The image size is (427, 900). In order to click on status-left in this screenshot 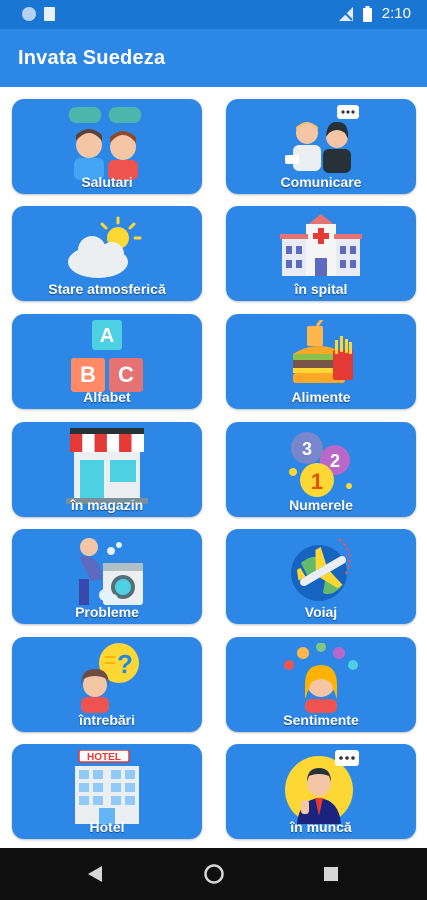, I will do `click(38, 14)`.